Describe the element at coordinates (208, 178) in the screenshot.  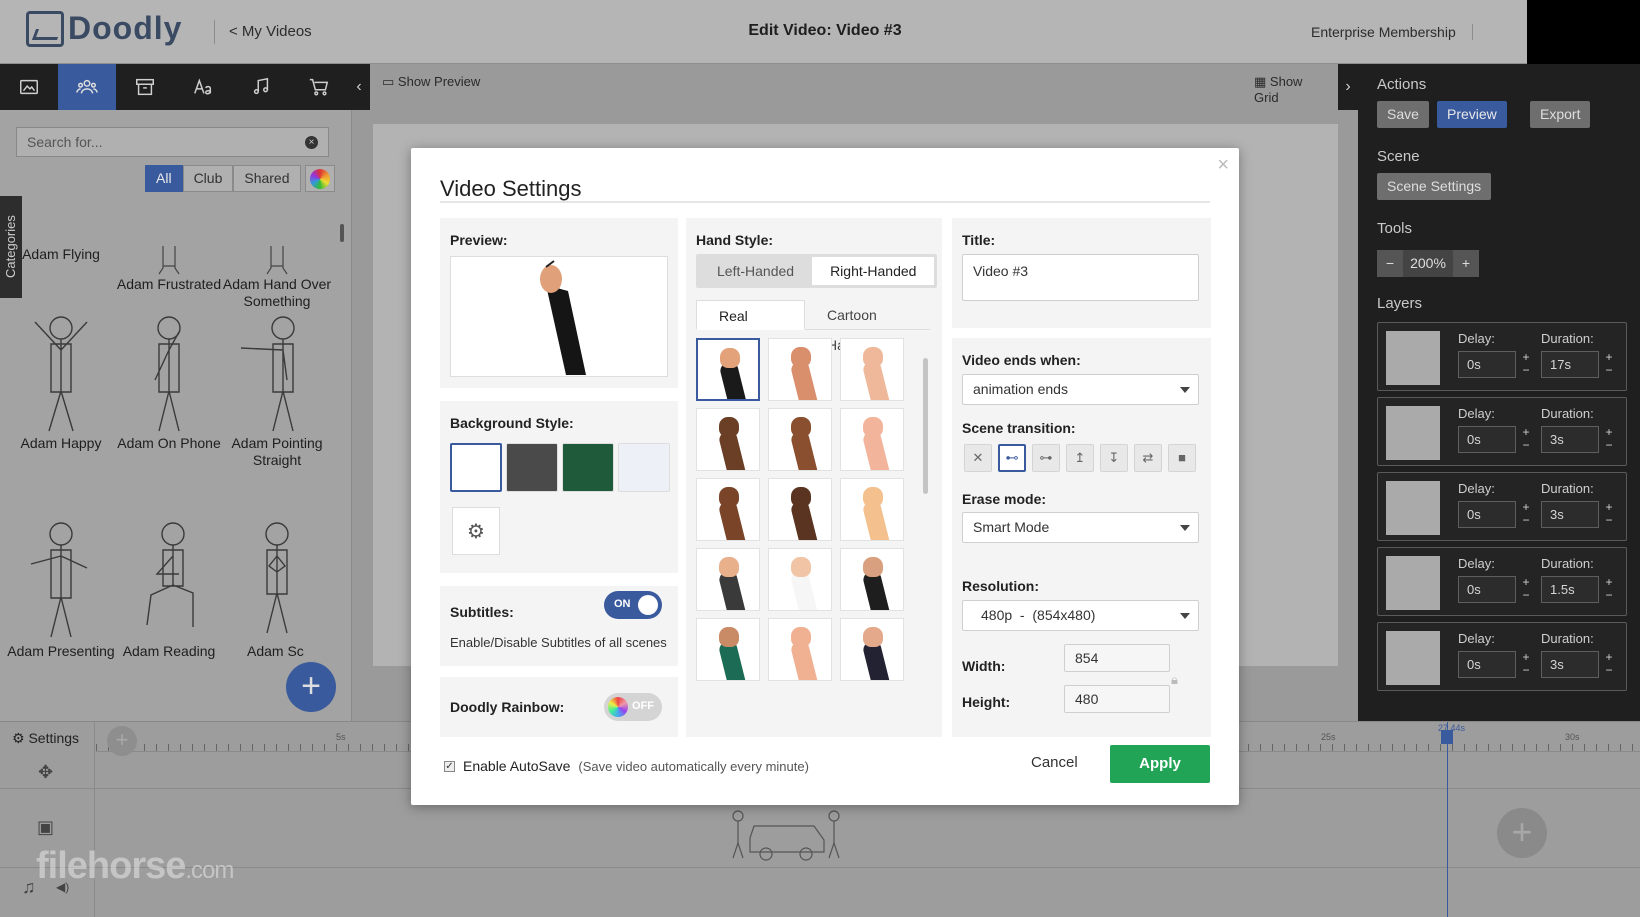
I see `filter-club: Club` at that location.